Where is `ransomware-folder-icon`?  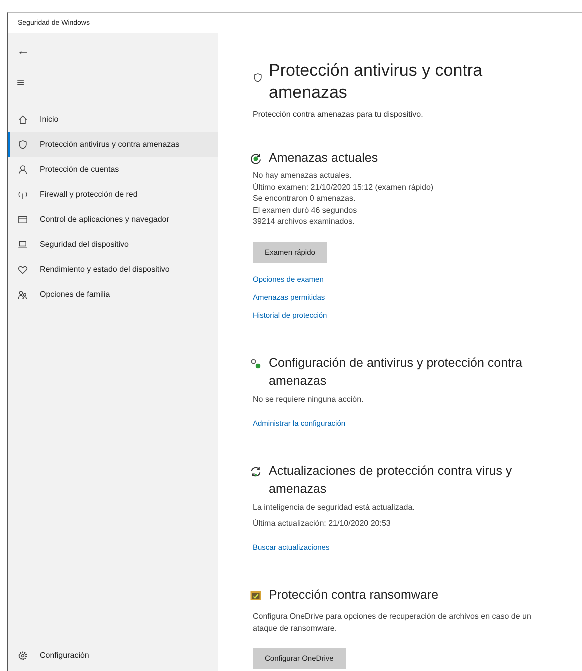
ransomware-folder-icon is located at coordinates (256, 596).